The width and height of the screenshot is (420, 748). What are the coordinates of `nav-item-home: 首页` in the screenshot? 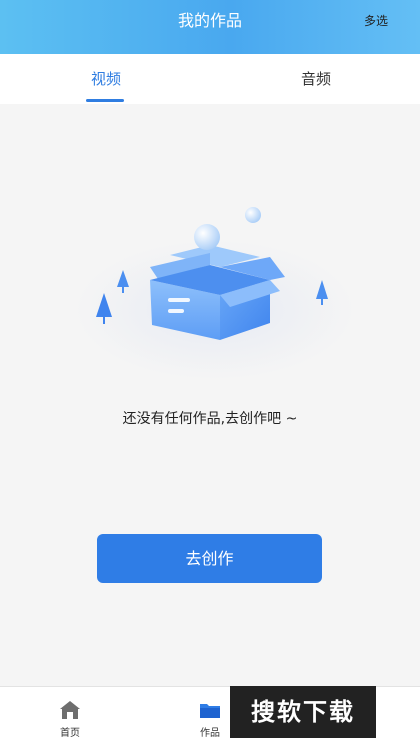 It's located at (70, 713).